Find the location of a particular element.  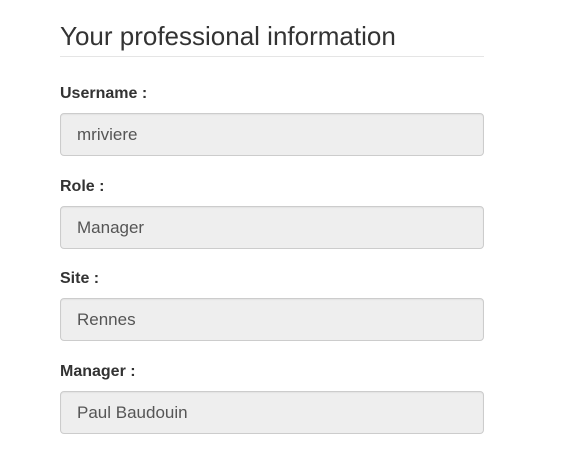

manager-field-group: Manager : is located at coordinates (272, 398).